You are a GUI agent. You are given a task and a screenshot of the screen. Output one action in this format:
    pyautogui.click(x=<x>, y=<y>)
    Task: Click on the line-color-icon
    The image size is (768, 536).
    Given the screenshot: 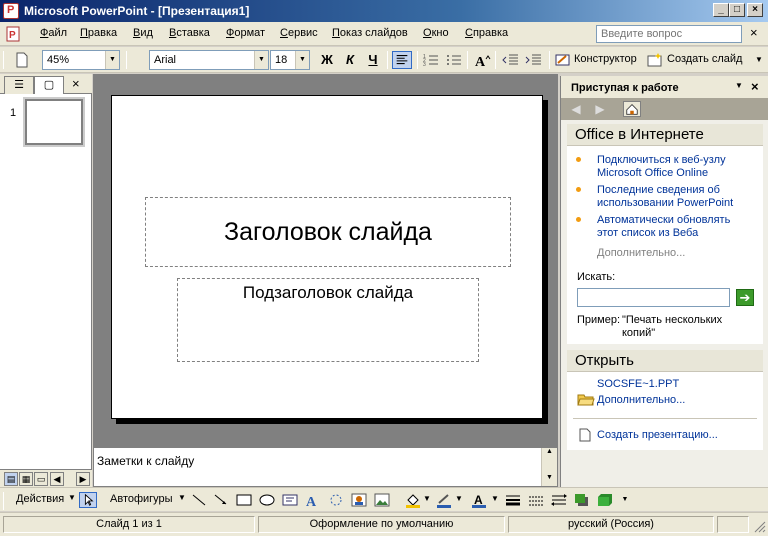 What is the action you would take?
    pyautogui.click(x=444, y=500)
    